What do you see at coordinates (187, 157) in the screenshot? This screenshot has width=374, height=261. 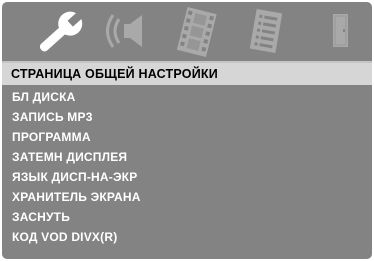 I see `menu-item-display-dim: ЗАТЕМН ДИСПЛЕЯ` at bounding box center [187, 157].